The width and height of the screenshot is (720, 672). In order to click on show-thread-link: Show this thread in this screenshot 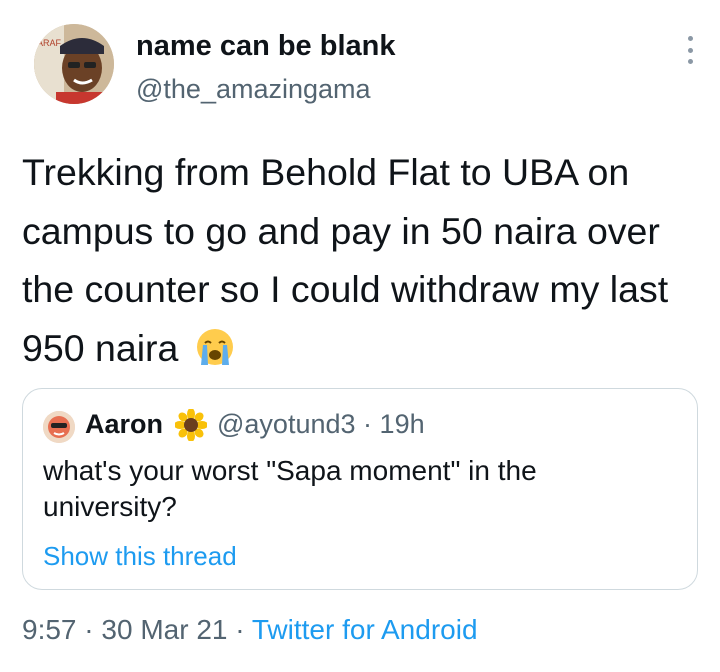, I will do `click(140, 556)`.